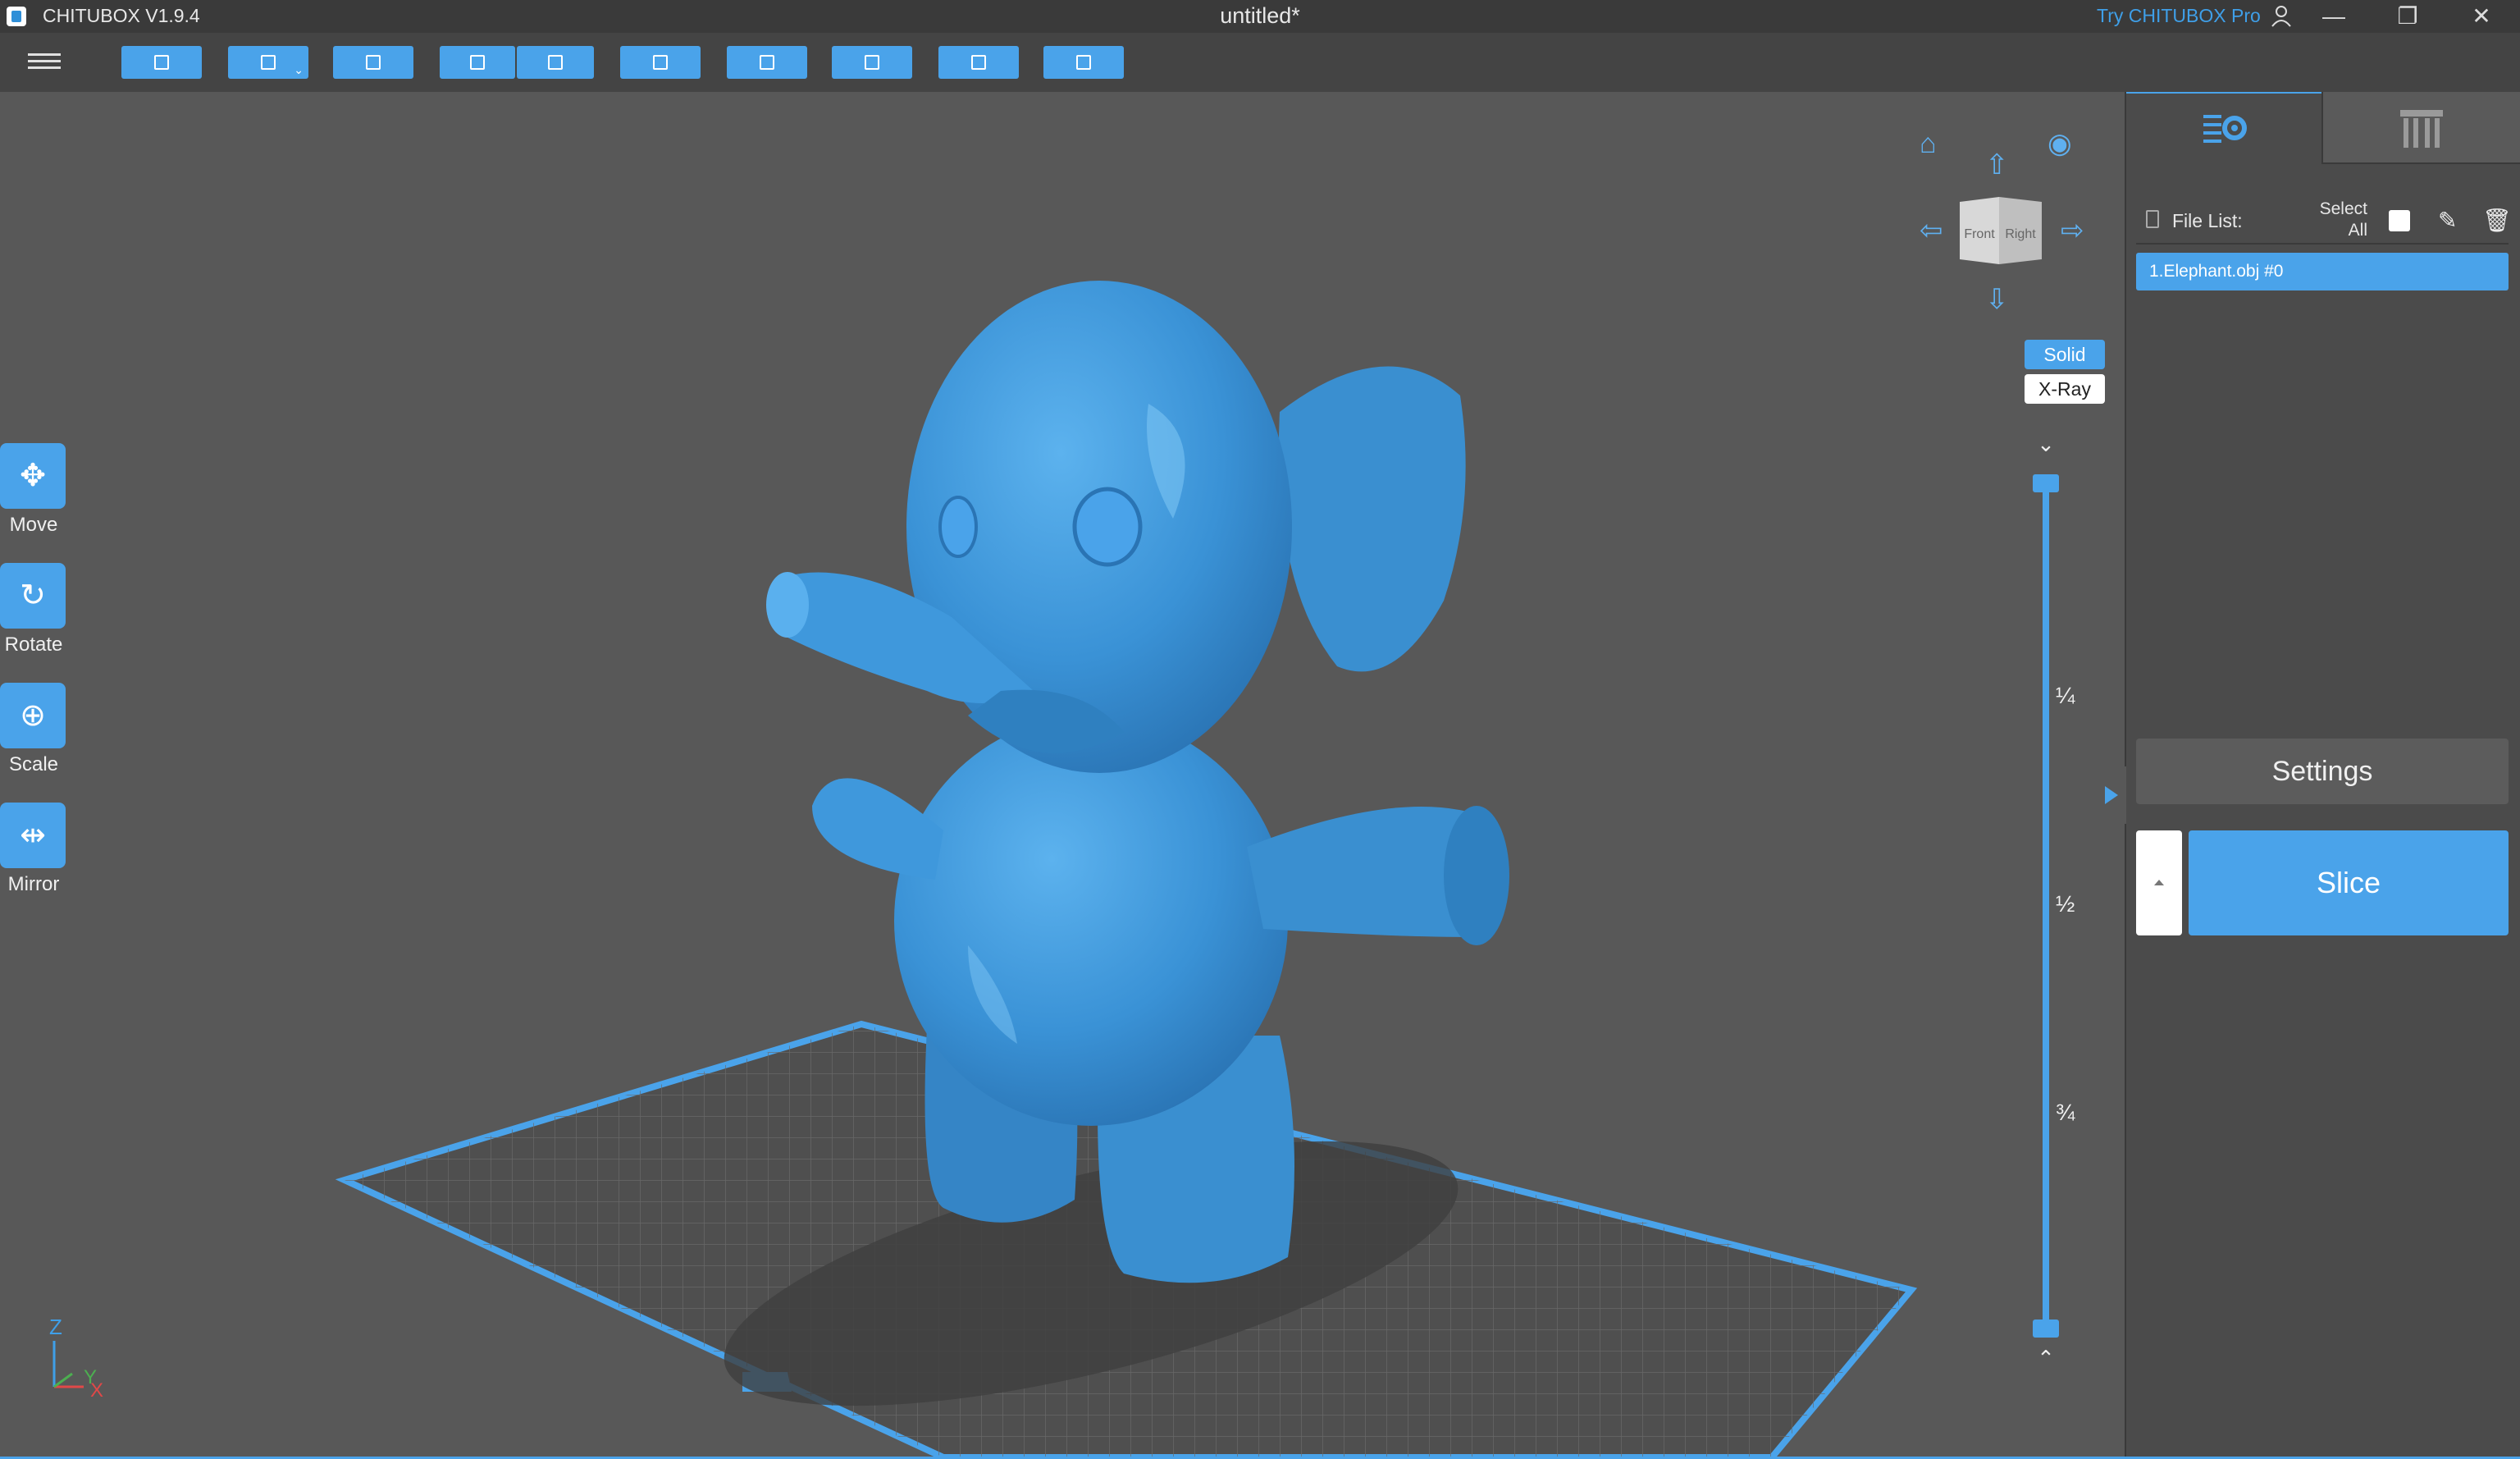 The image size is (2520, 1459). What do you see at coordinates (2065, 354) in the screenshot?
I see `solid-mode-button: Solid` at bounding box center [2065, 354].